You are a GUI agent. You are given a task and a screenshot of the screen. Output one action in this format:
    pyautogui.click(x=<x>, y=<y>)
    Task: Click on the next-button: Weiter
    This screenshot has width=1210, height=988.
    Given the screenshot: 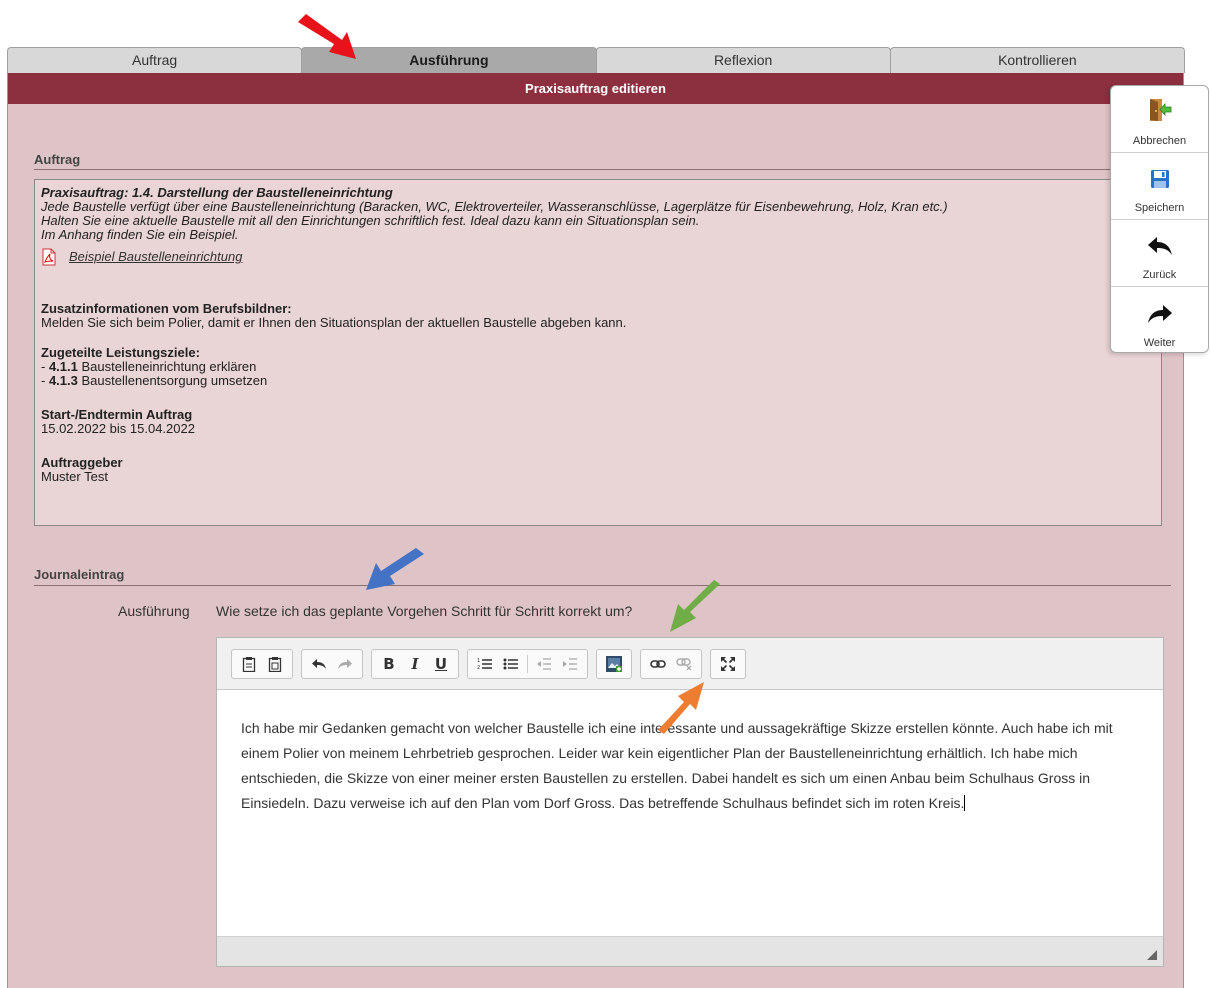 What is the action you would take?
    pyautogui.click(x=1159, y=320)
    